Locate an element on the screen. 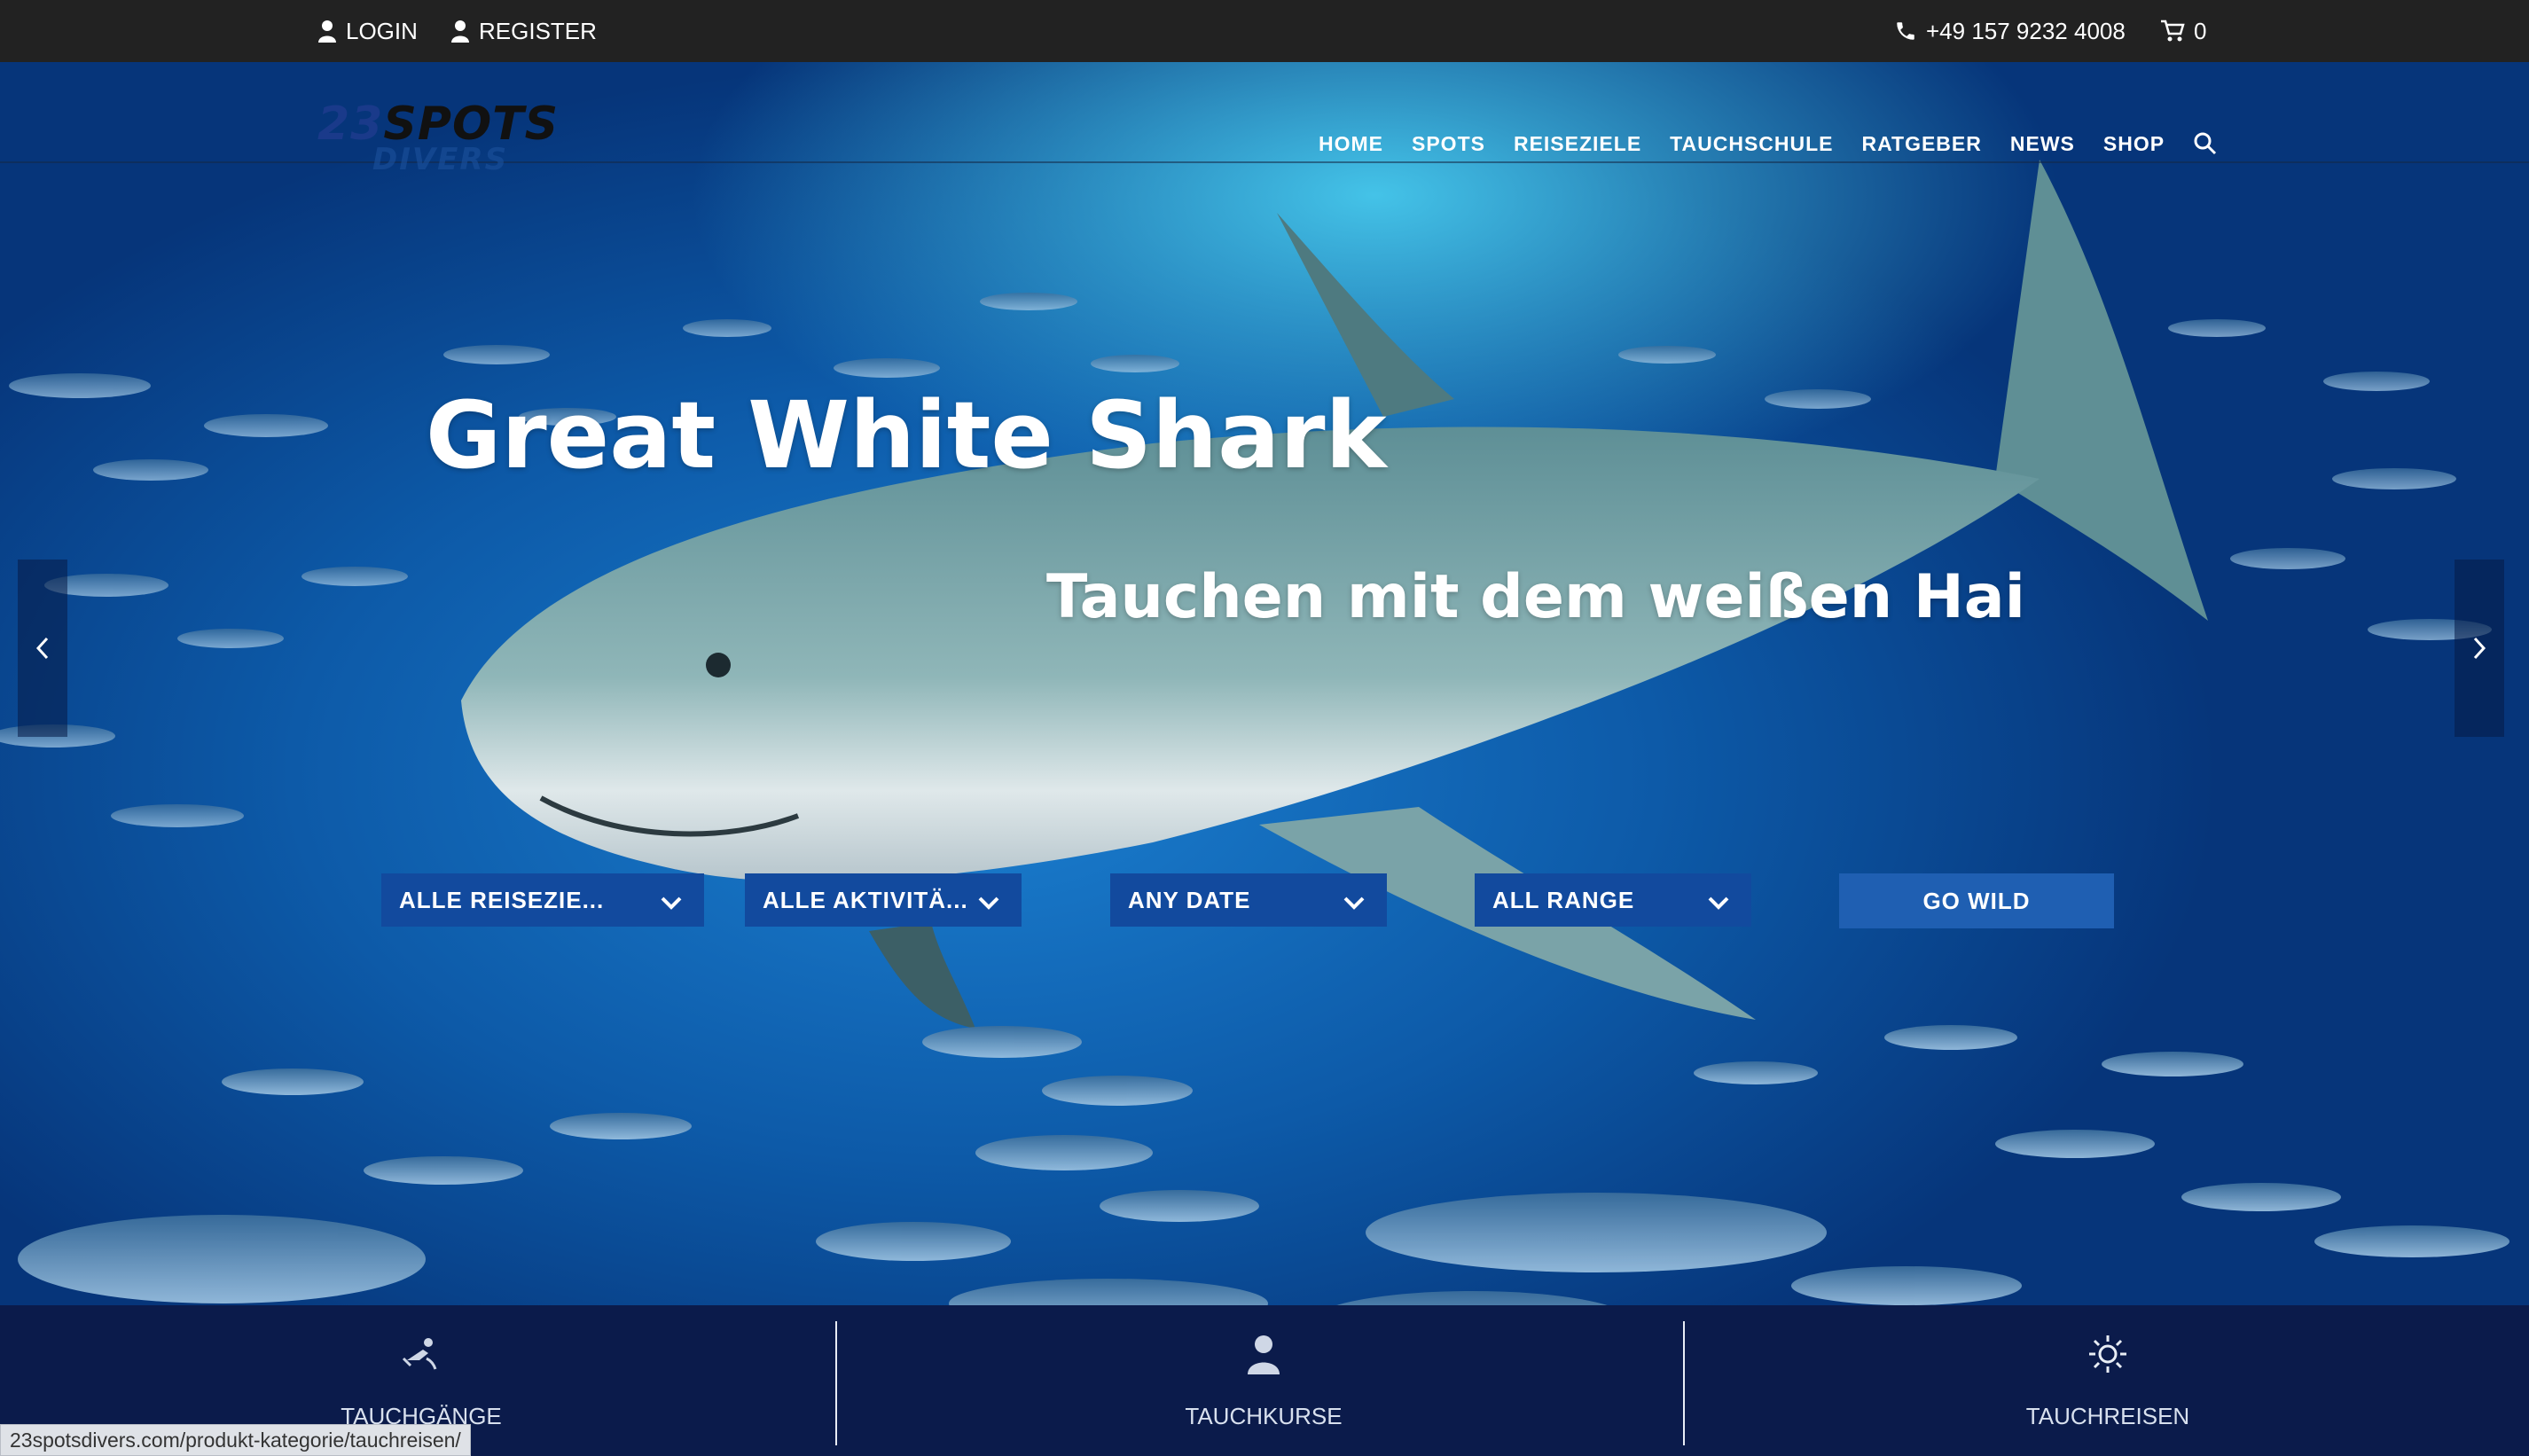  date-select: ANY DATE is located at coordinates (1248, 900).